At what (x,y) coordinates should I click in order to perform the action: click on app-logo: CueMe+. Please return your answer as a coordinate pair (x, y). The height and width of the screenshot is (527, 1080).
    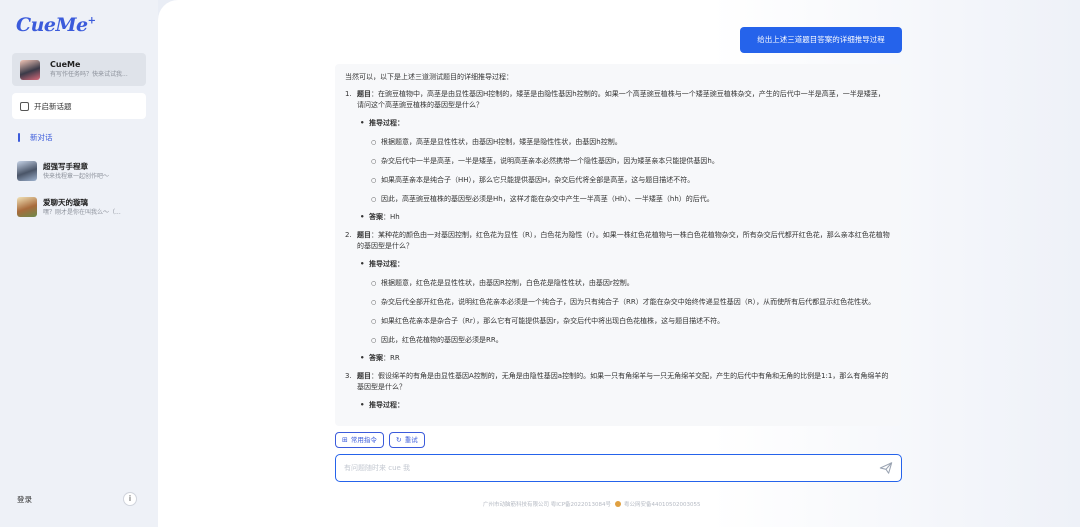
    Looking at the image, I should click on (56, 25).